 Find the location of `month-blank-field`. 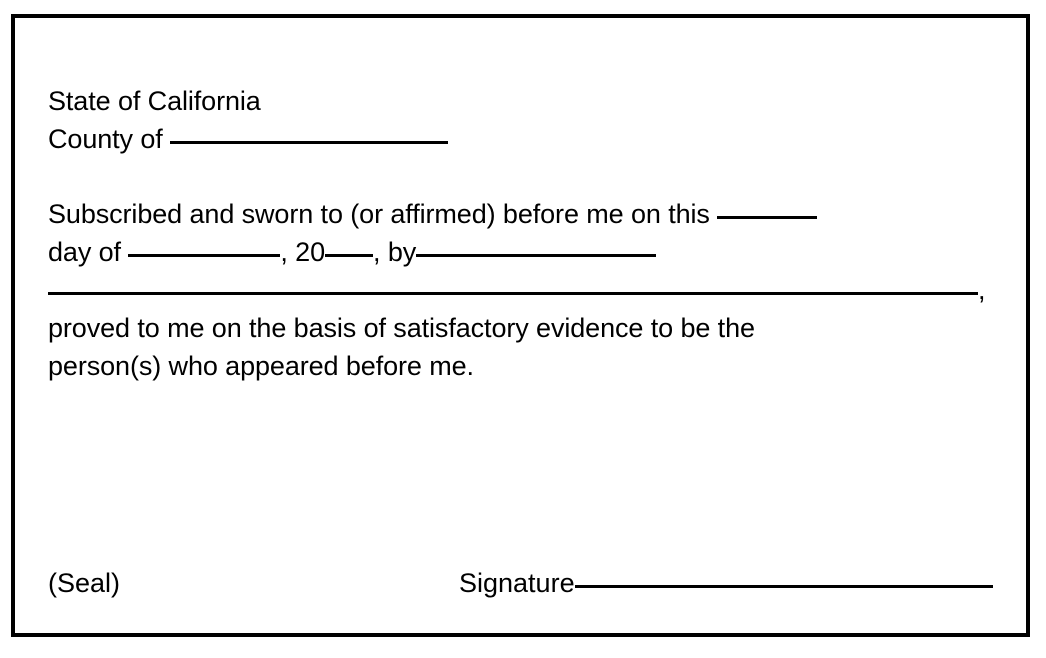

month-blank-field is located at coordinates (204, 255).